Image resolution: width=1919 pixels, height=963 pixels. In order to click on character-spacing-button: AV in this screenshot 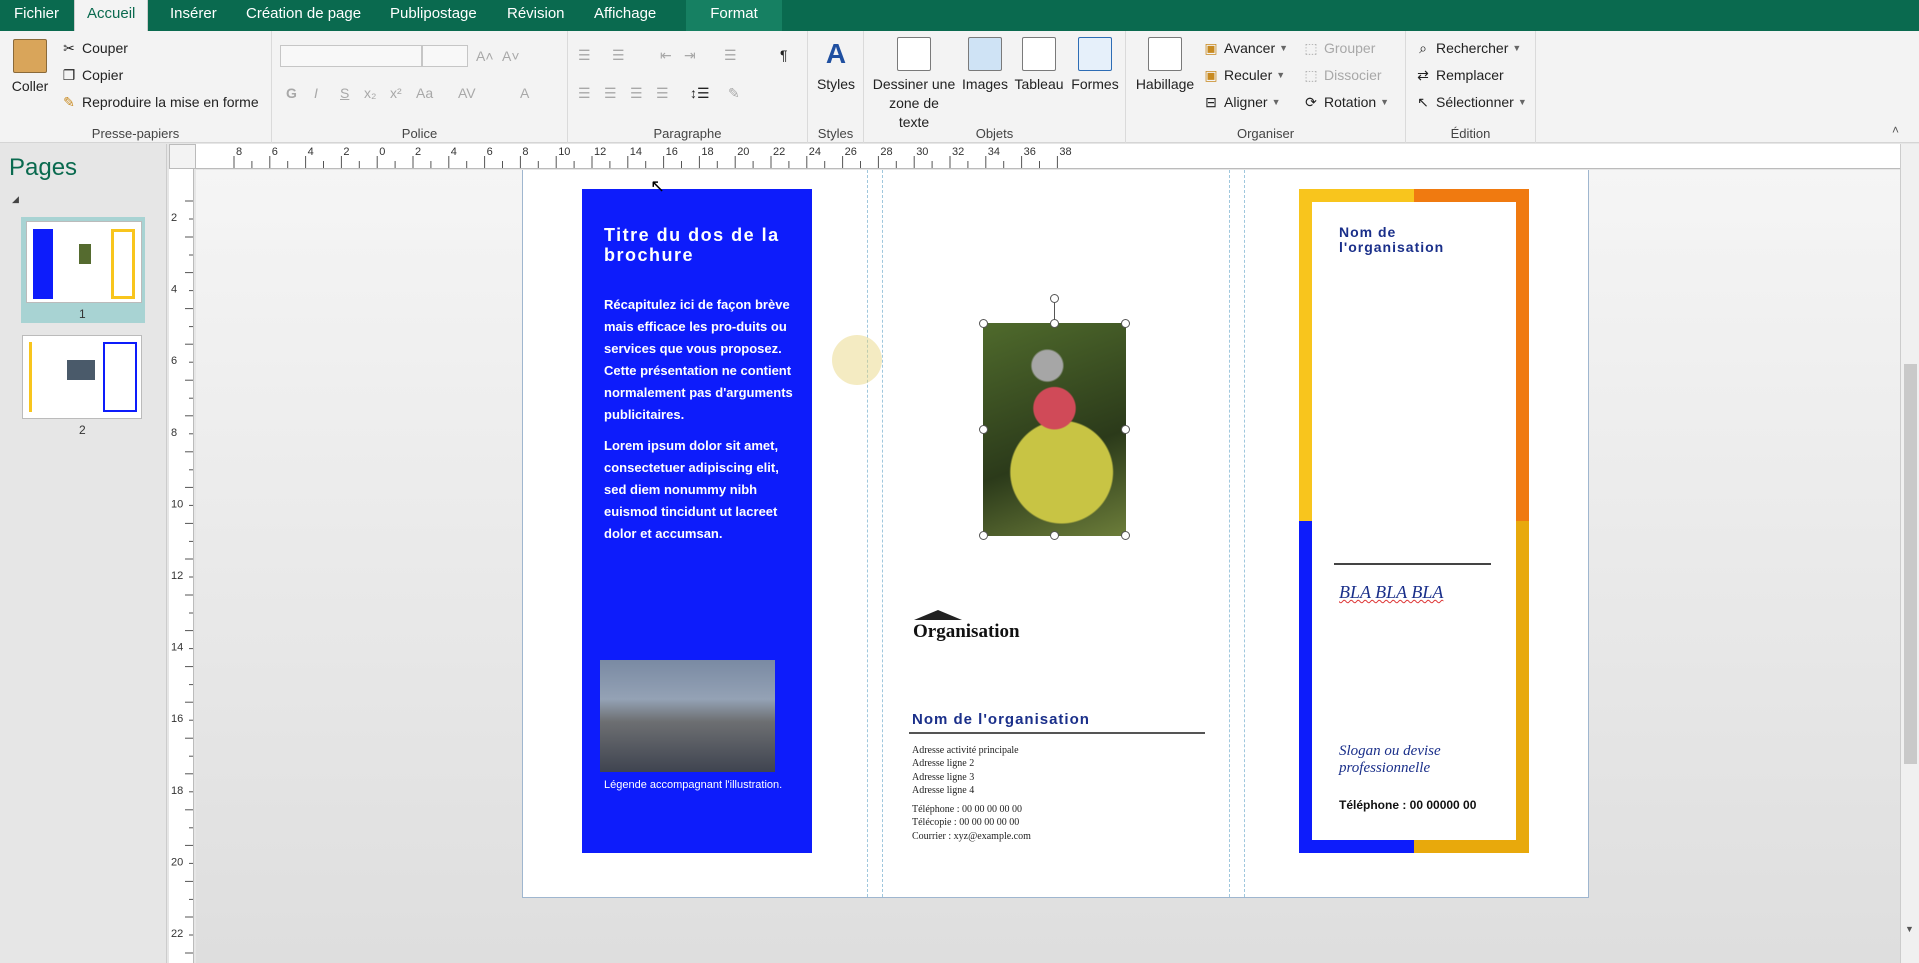, I will do `click(467, 93)`.